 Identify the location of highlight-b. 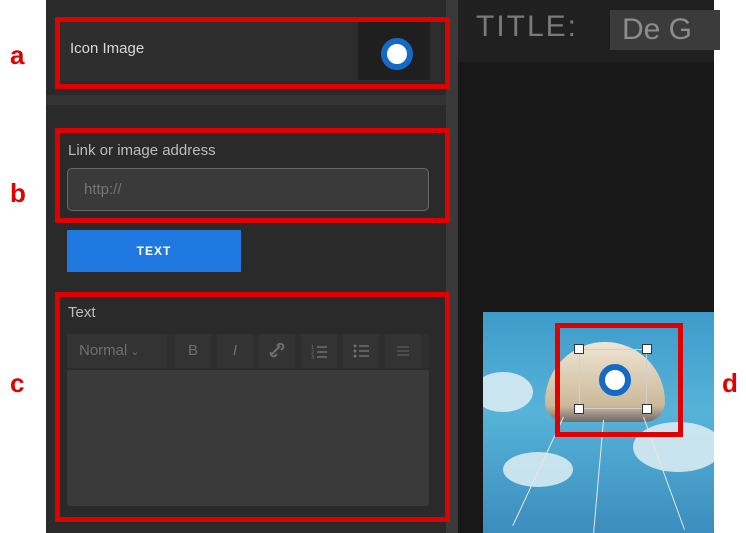
(252, 175).